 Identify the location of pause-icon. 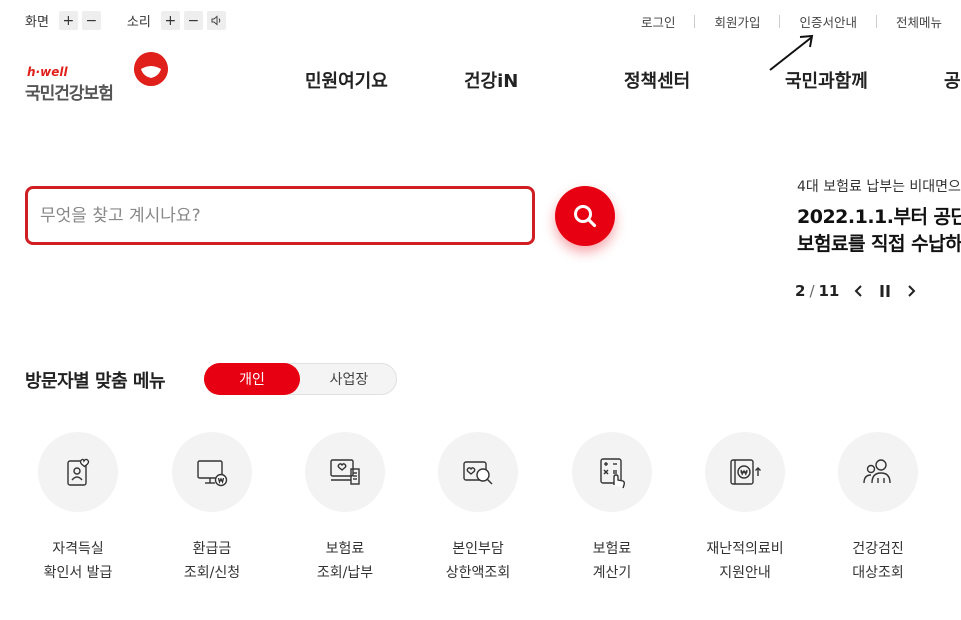
(885, 291).